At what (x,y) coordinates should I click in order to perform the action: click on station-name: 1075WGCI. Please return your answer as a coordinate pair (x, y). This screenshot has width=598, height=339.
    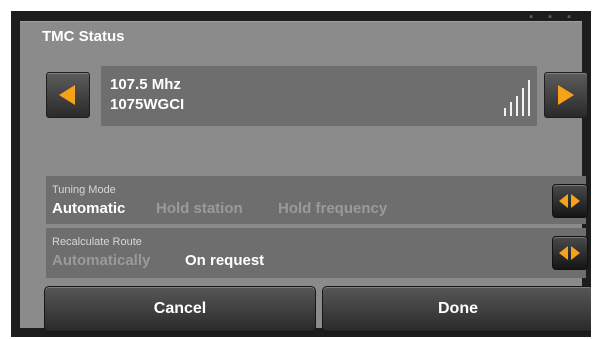
    Looking at the image, I should click on (147, 104).